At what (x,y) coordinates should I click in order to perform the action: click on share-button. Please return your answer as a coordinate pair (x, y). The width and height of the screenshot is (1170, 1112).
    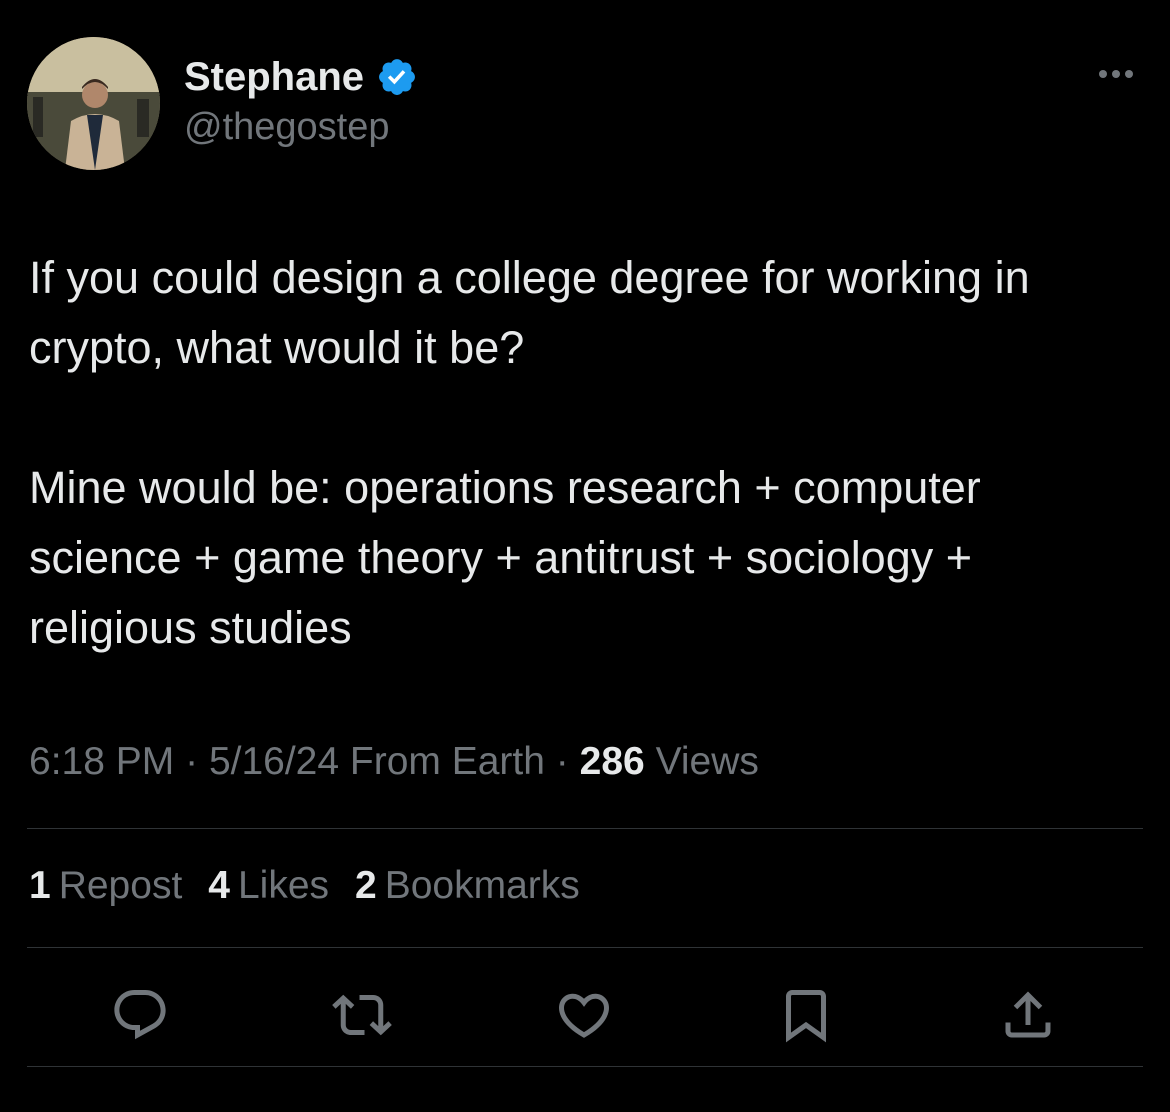
    Looking at the image, I should click on (1028, 1015).